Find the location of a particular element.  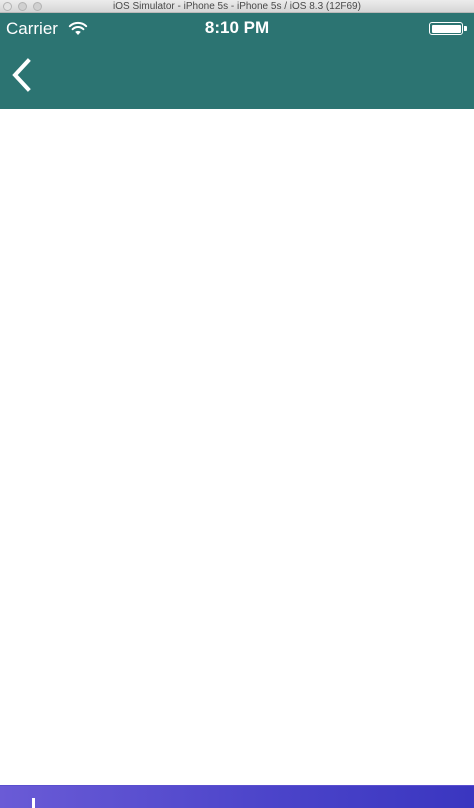

status-time: 8:10 PM is located at coordinates (237, 27).